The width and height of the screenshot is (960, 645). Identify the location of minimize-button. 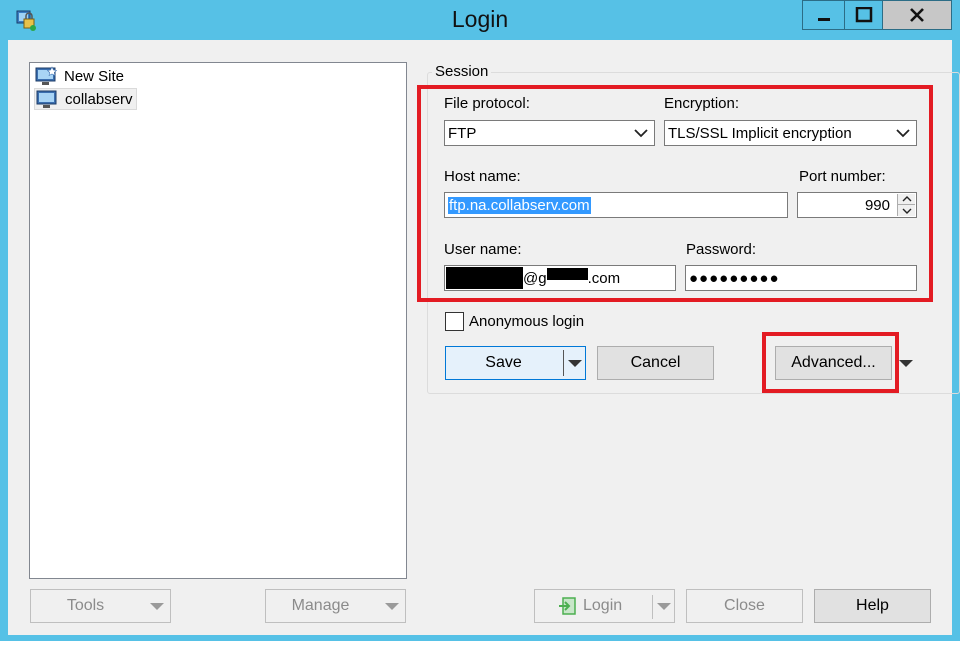
(823, 15).